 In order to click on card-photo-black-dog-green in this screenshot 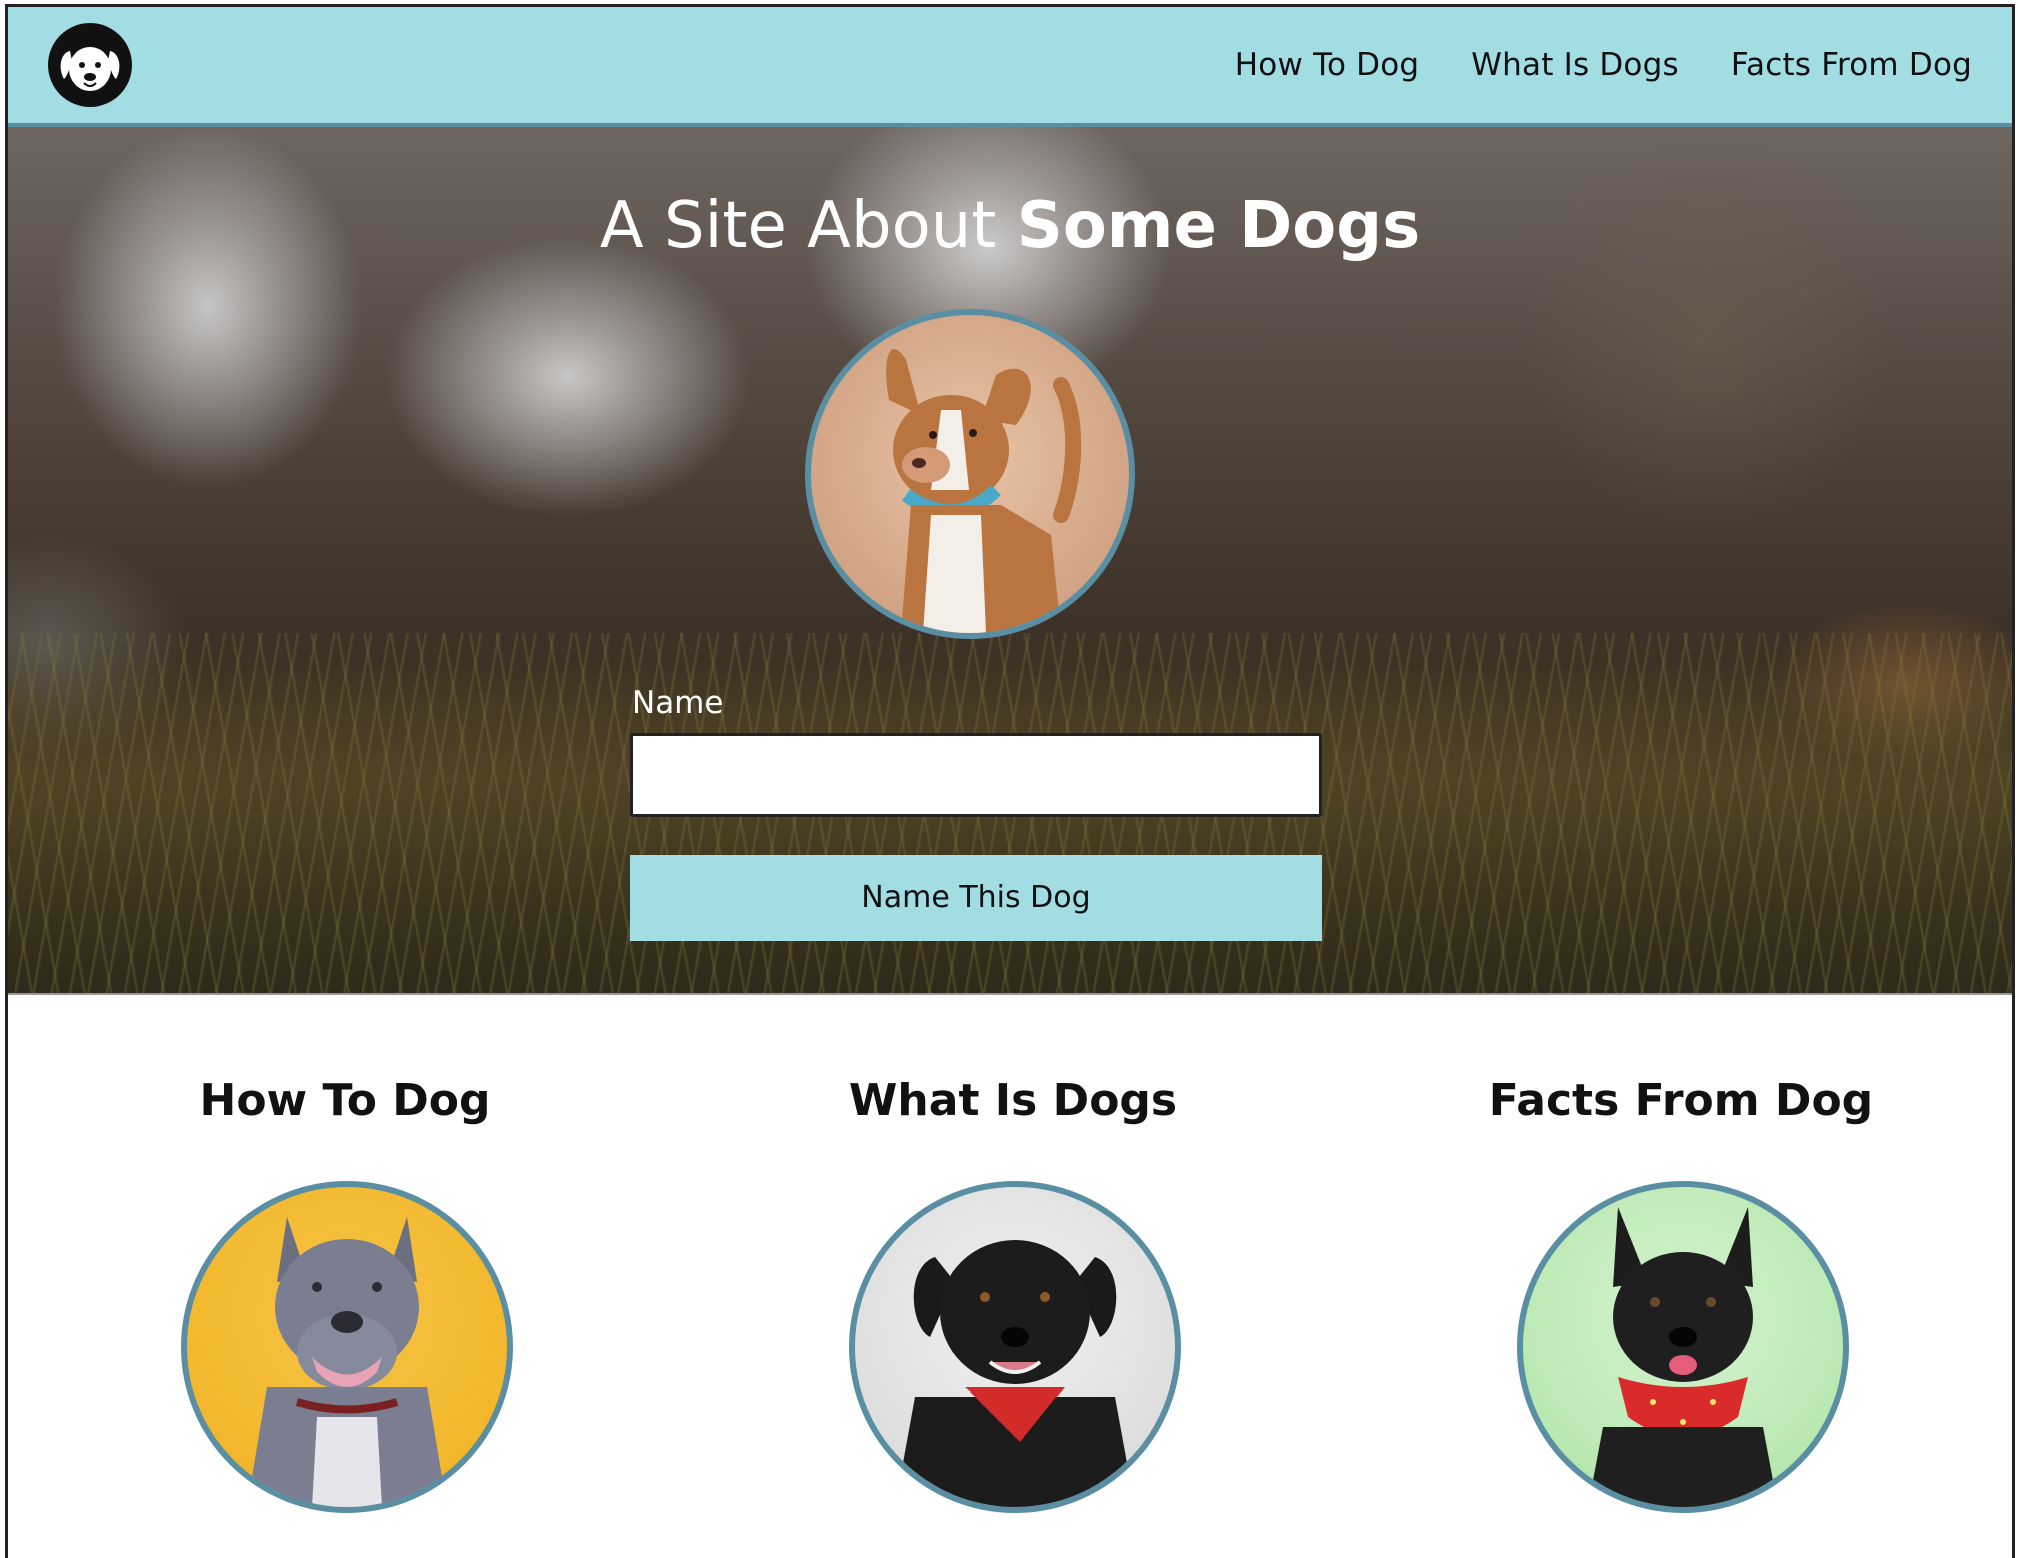, I will do `click(1683, 1347)`.